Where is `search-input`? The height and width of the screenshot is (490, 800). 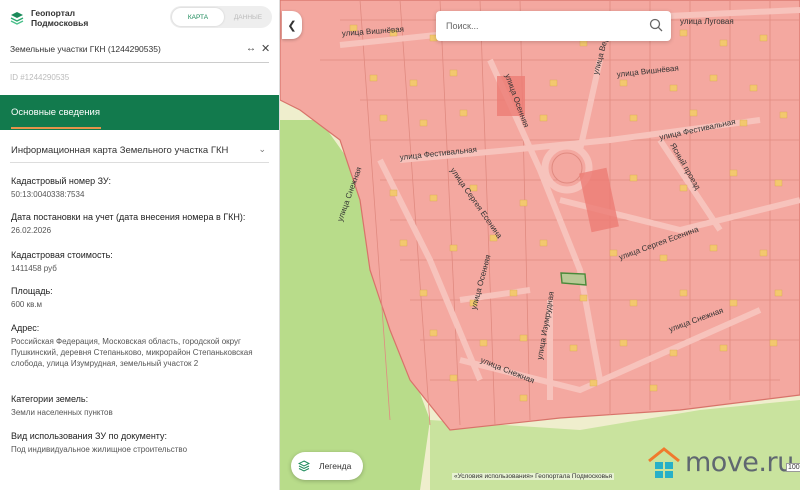 search-input is located at coordinates (546, 26).